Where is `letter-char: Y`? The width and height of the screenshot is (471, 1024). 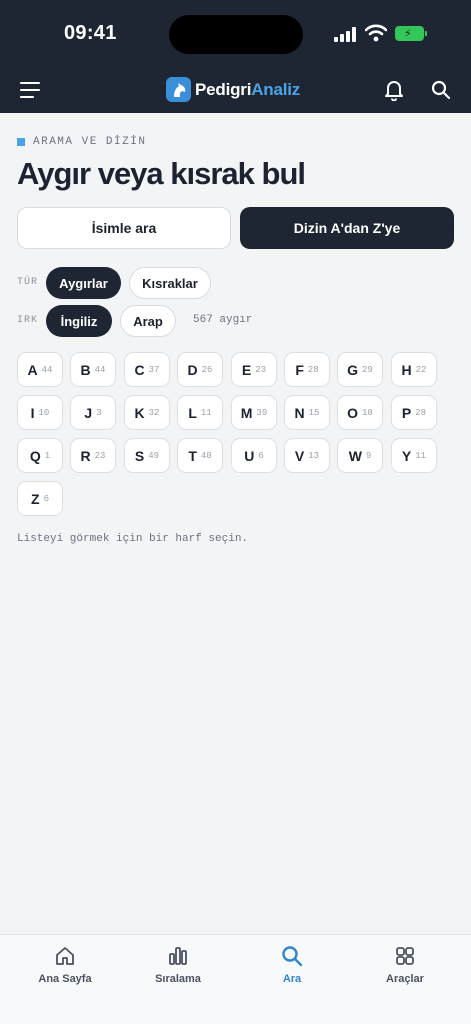
letter-char: Y is located at coordinates (406, 455).